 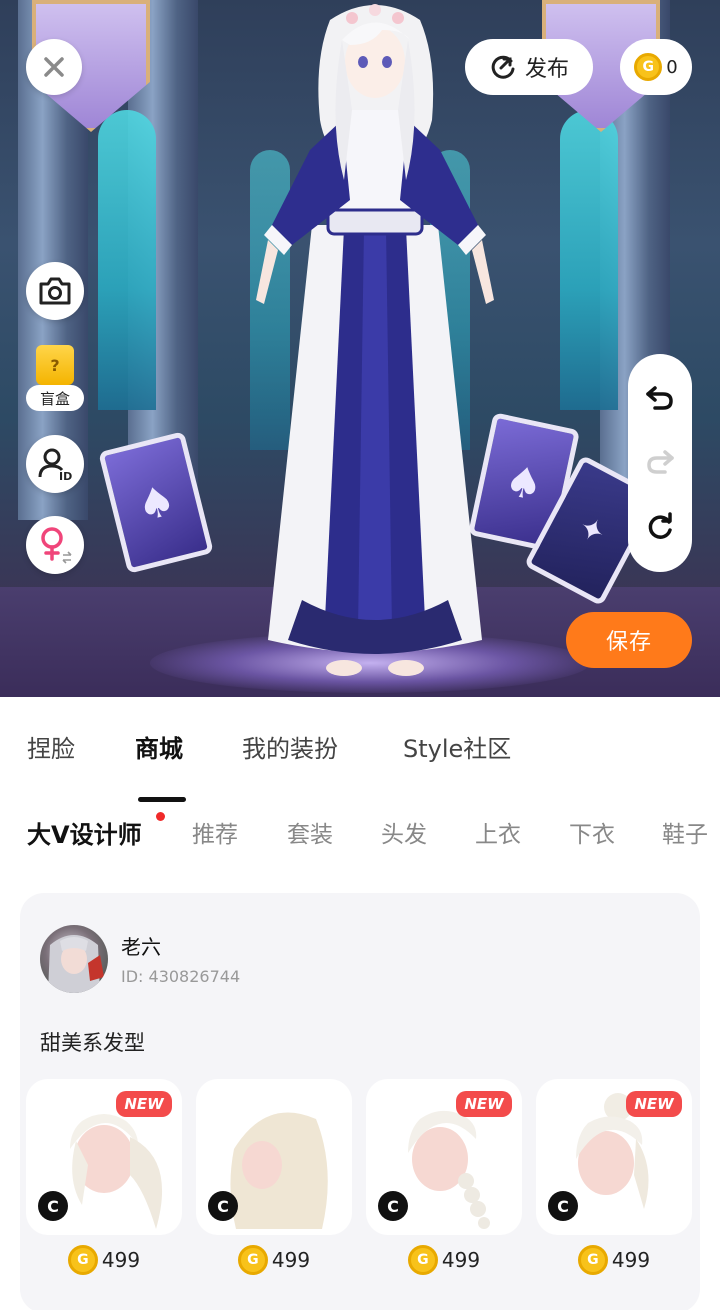 I want to click on category-tab-bottoms: 下衣, so click(x=592, y=832).